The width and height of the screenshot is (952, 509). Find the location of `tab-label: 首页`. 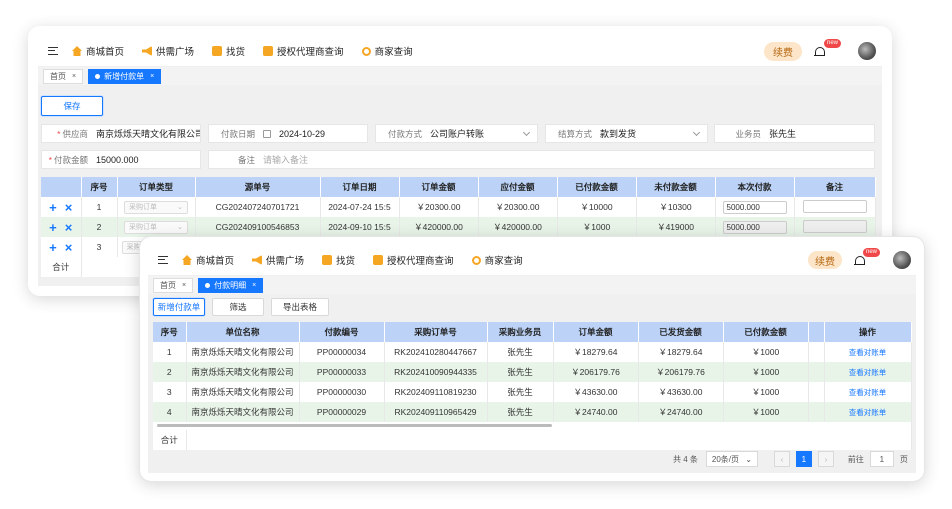

tab-label: 首页 is located at coordinates (168, 285).